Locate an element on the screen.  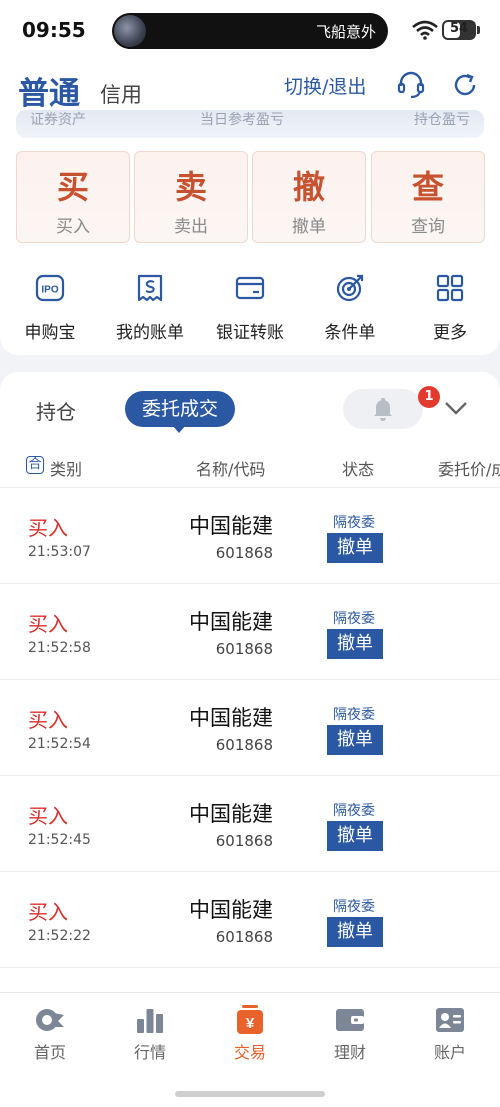
nav-trade-label: 交易 is located at coordinates (249, 1052).